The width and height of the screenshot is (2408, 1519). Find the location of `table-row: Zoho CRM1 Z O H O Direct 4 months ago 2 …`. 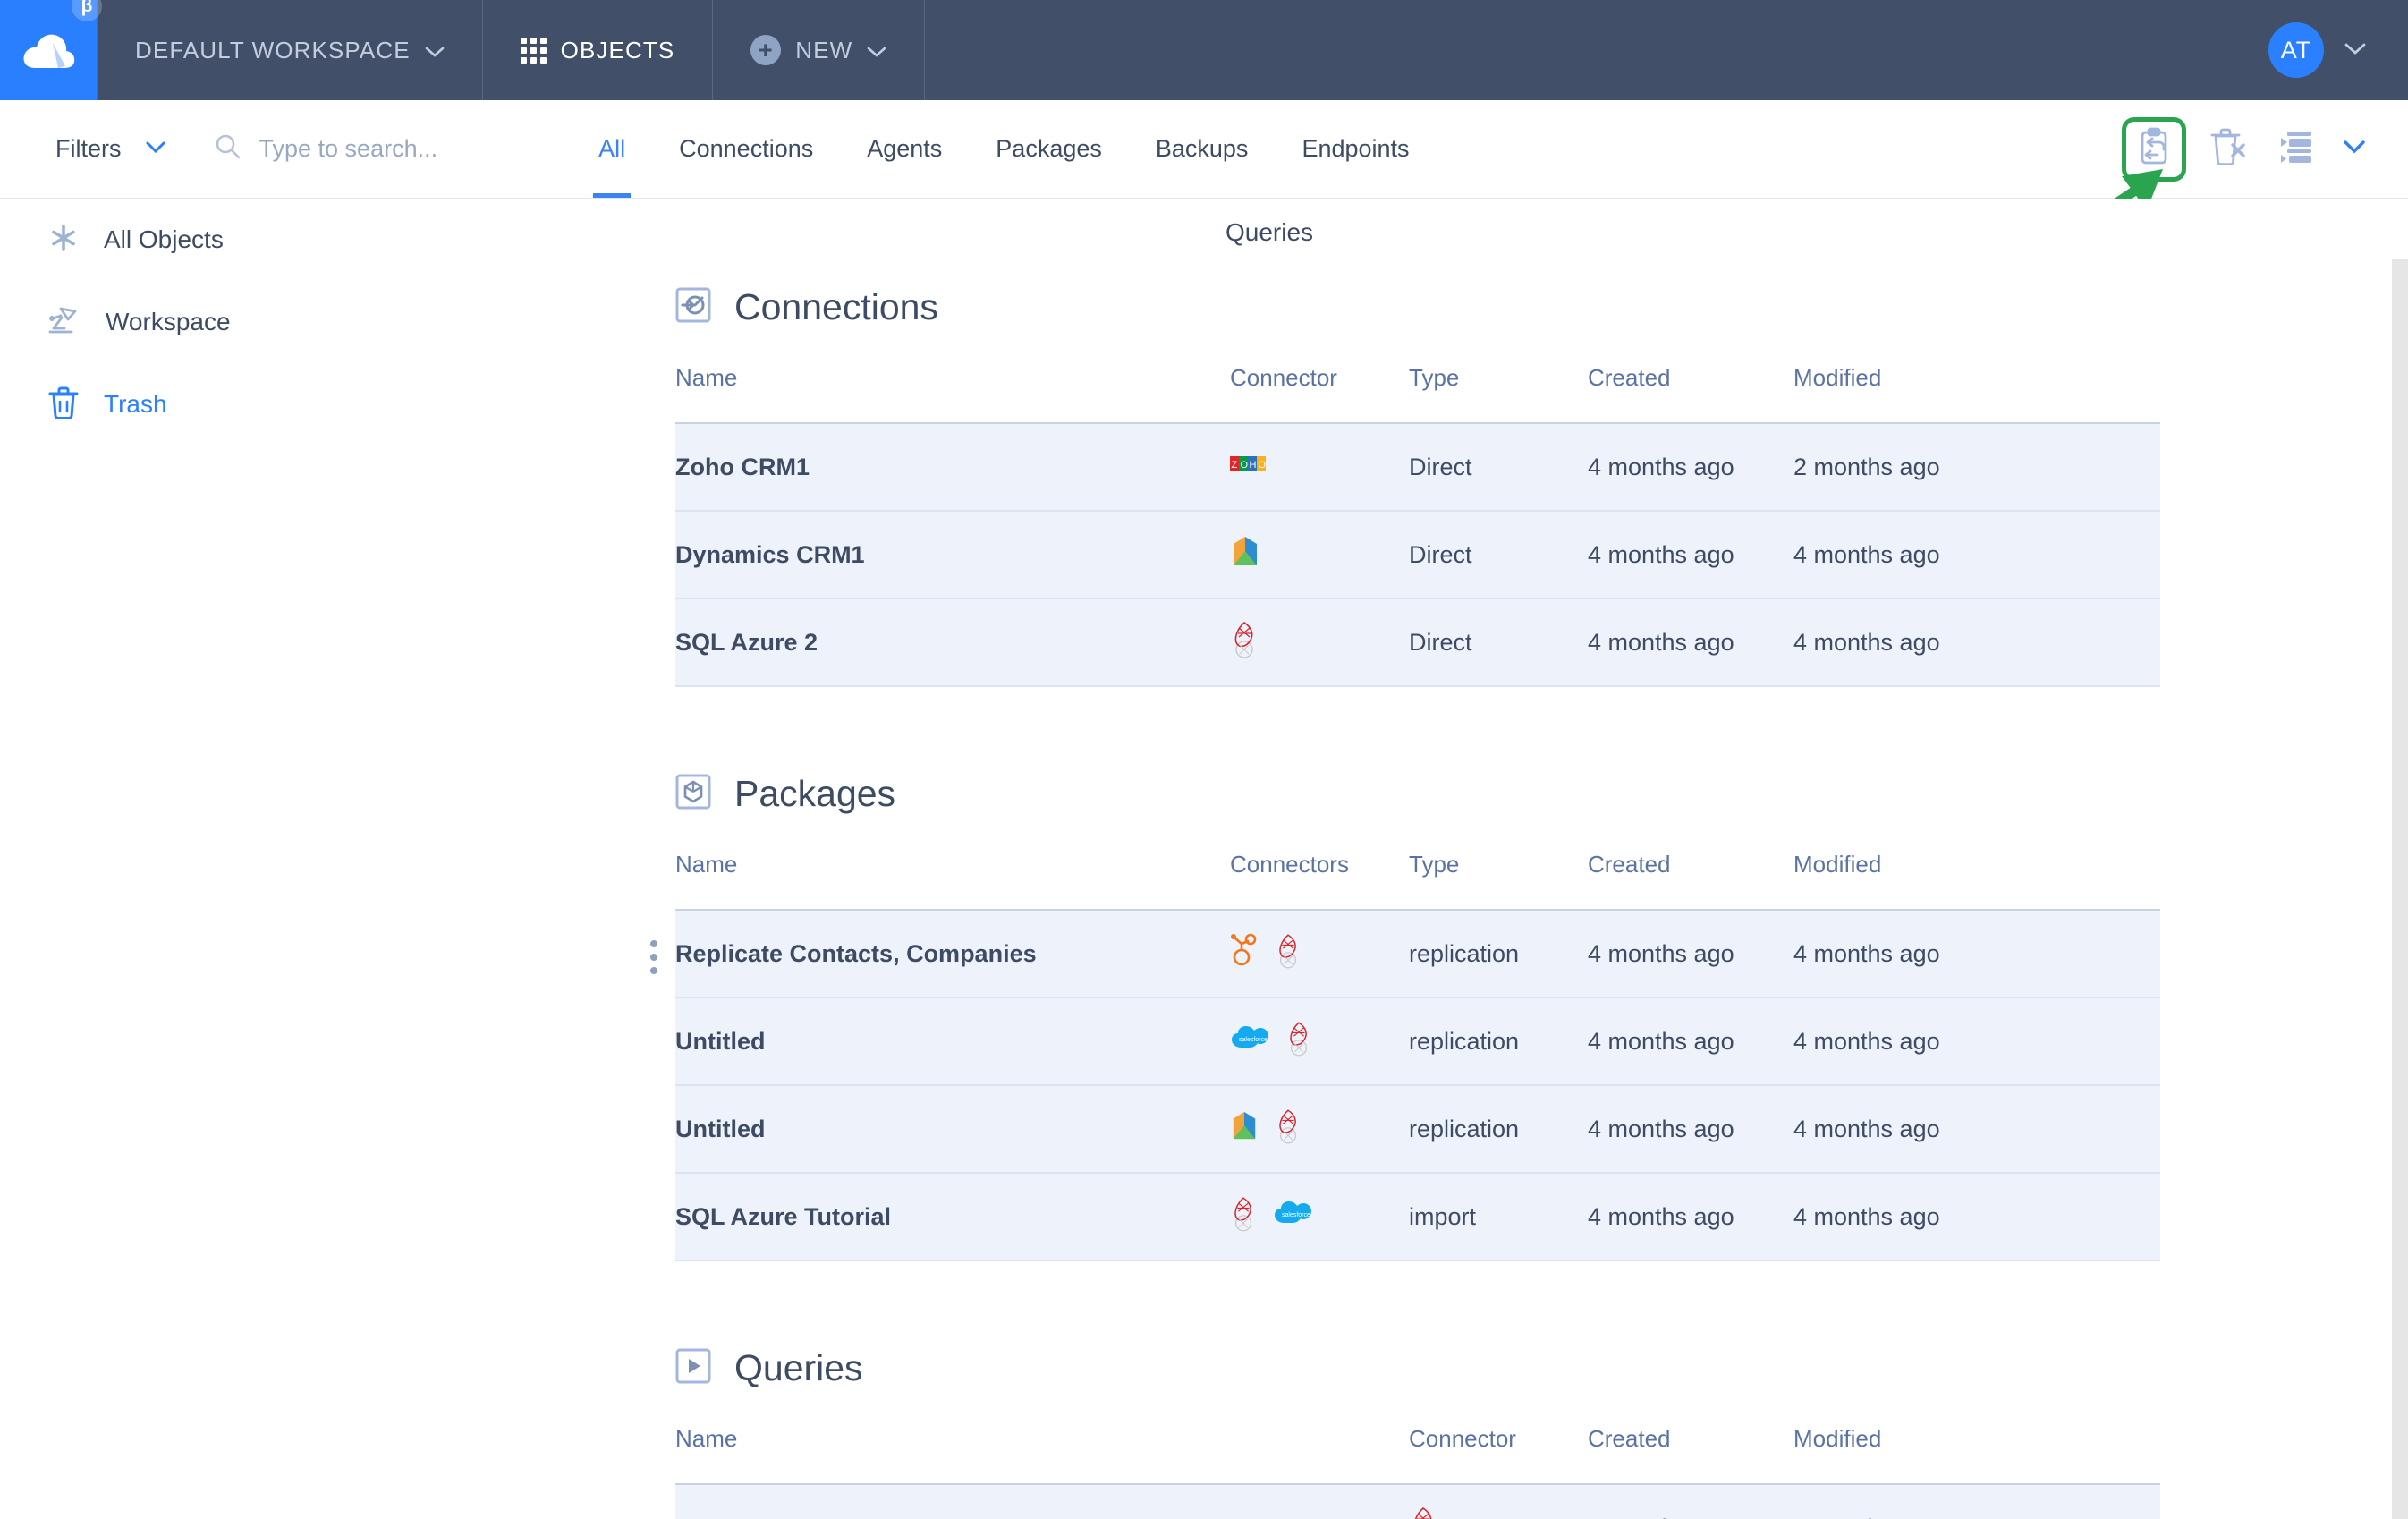

table-row: Zoho CRM1 Z O H O Direct 4 months ago 2 … is located at coordinates (1417, 467).